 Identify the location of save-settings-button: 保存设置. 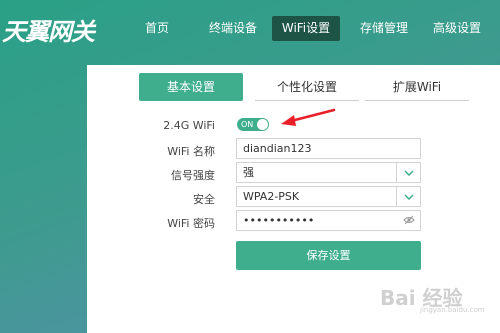
(328, 255).